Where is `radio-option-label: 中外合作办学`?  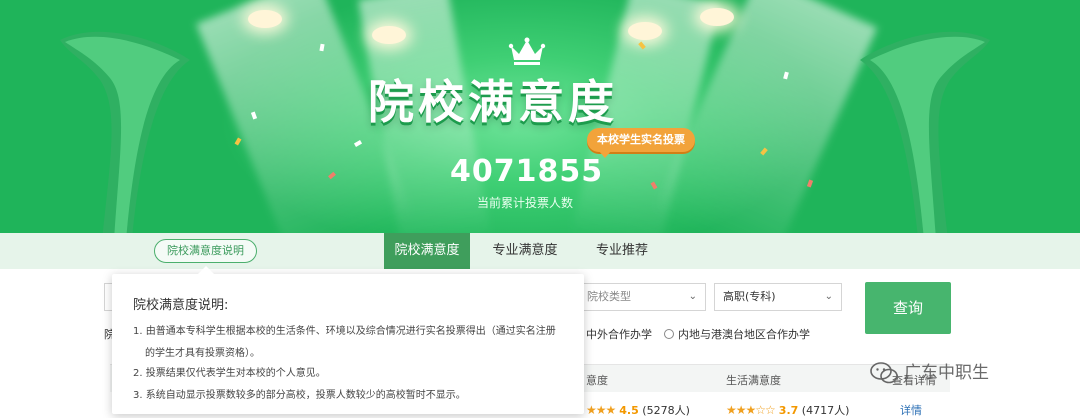 radio-option-label: 中外合作办学 is located at coordinates (619, 334).